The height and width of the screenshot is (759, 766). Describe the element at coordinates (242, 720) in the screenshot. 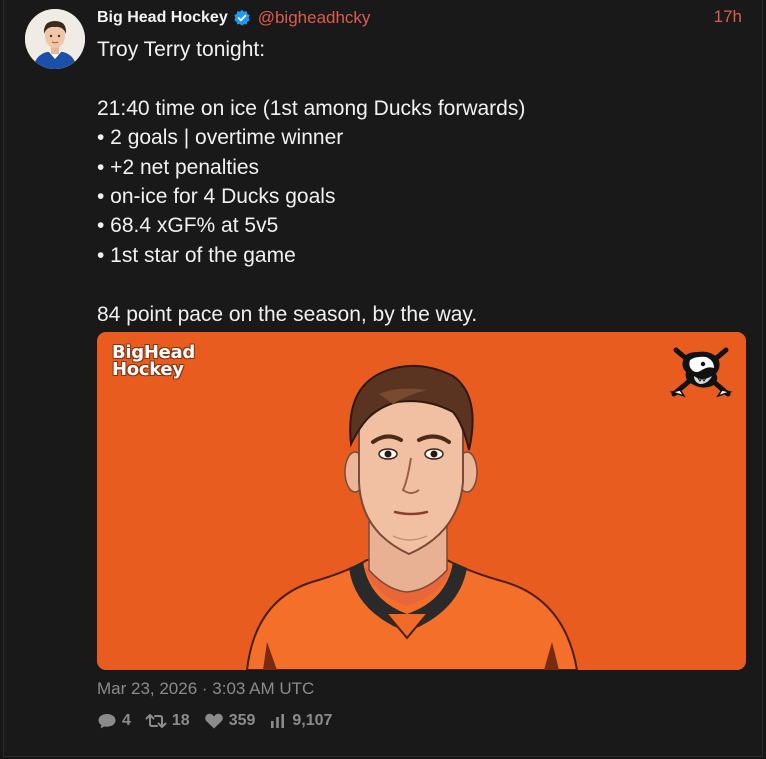

I see `like-count: 359` at that location.